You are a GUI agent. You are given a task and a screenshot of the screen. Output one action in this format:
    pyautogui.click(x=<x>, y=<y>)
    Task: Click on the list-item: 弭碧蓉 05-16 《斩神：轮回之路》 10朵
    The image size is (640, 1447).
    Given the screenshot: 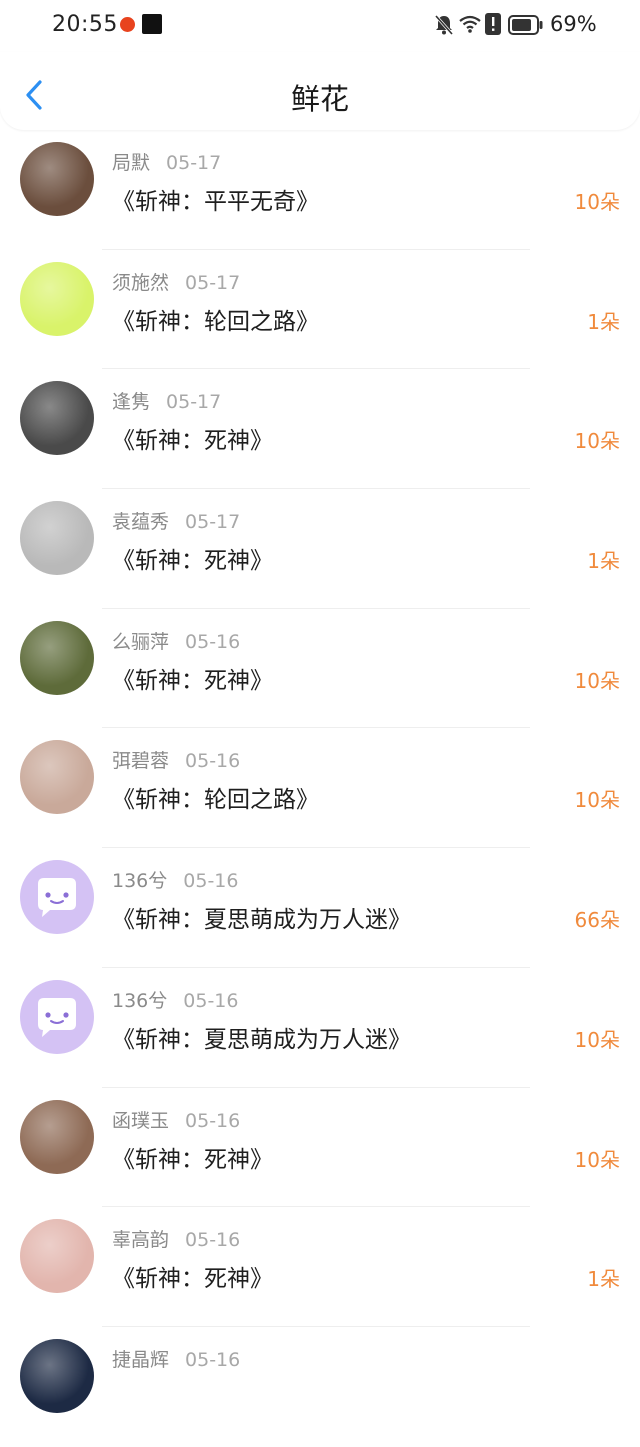 What is the action you would take?
    pyautogui.click(x=320, y=788)
    